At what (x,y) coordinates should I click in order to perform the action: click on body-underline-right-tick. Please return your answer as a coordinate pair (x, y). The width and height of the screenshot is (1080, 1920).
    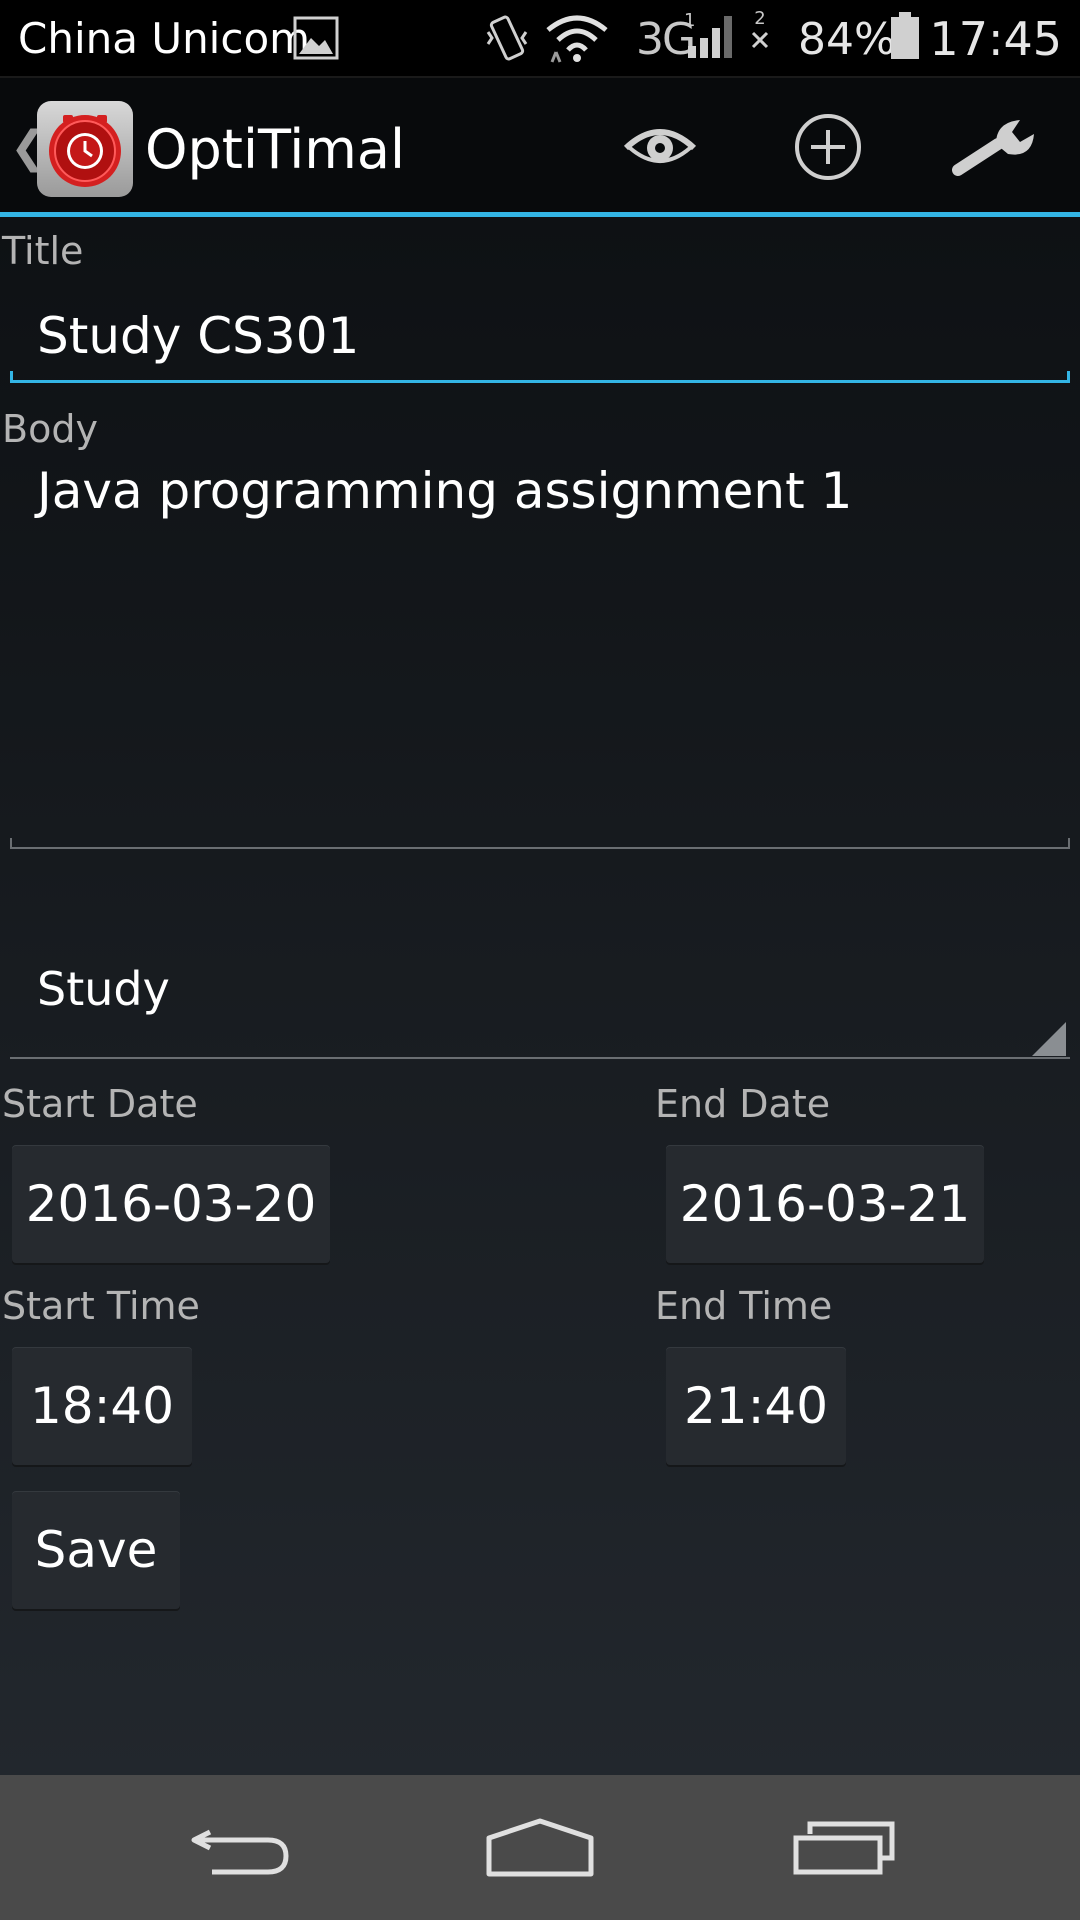
    Looking at the image, I should click on (1069, 843).